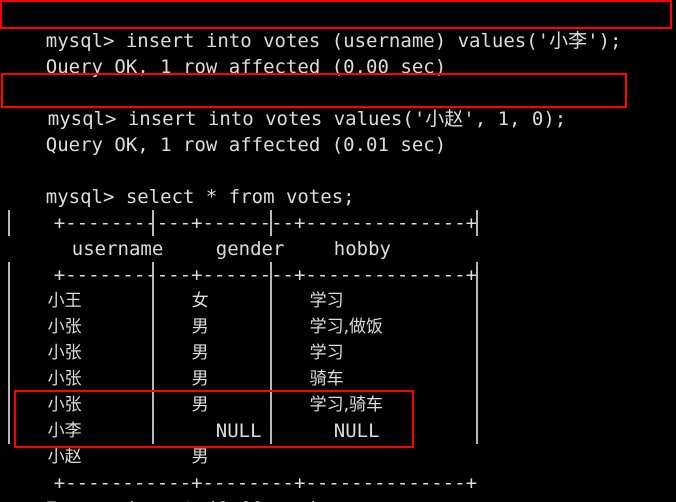 The width and height of the screenshot is (676, 502). I want to click on table-row: 小李, so click(54, 416).